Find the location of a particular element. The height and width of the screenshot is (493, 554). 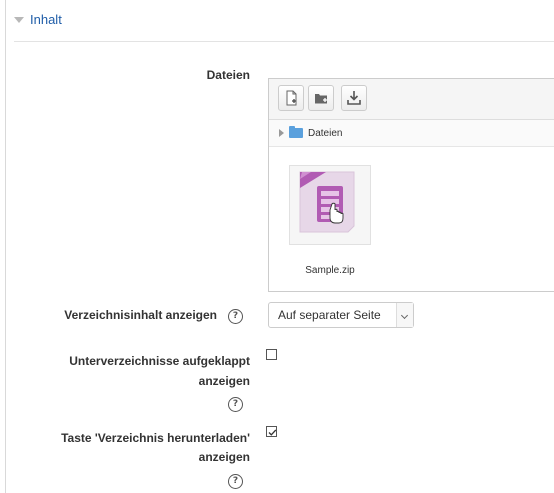

display-label: Verzeichnisinhalt anzeigen is located at coordinates (140, 315).